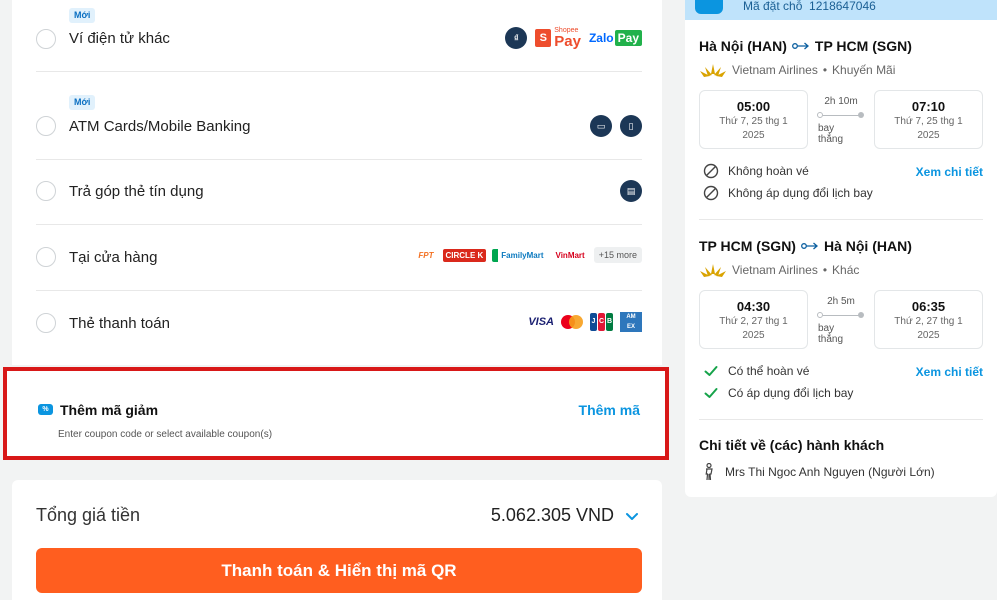 This screenshot has width=997, height=600. What do you see at coordinates (113, 257) in the screenshot?
I see `payment-method-label: Tại cửa hàng` at bounding box center [113, 257].